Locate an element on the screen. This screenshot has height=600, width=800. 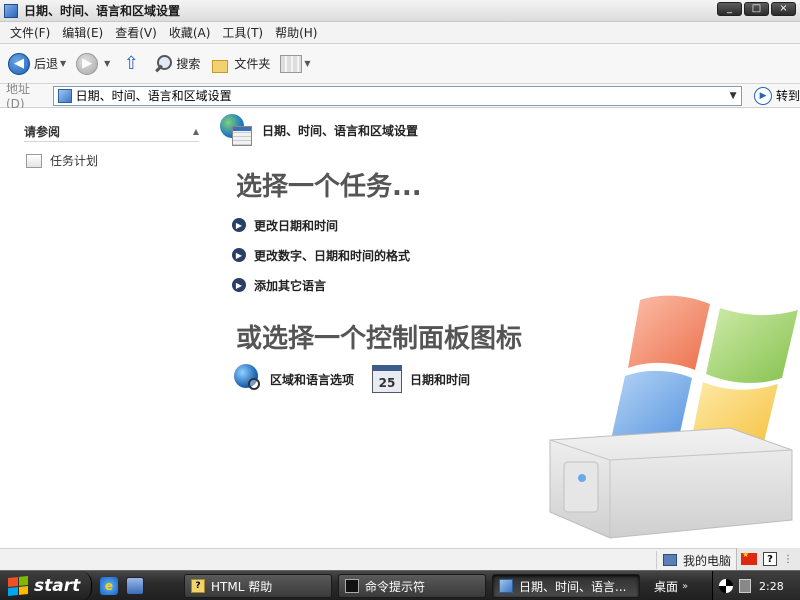
task-add-languages: ▶ 添加其它语言 is located at coordinates (321, 285).